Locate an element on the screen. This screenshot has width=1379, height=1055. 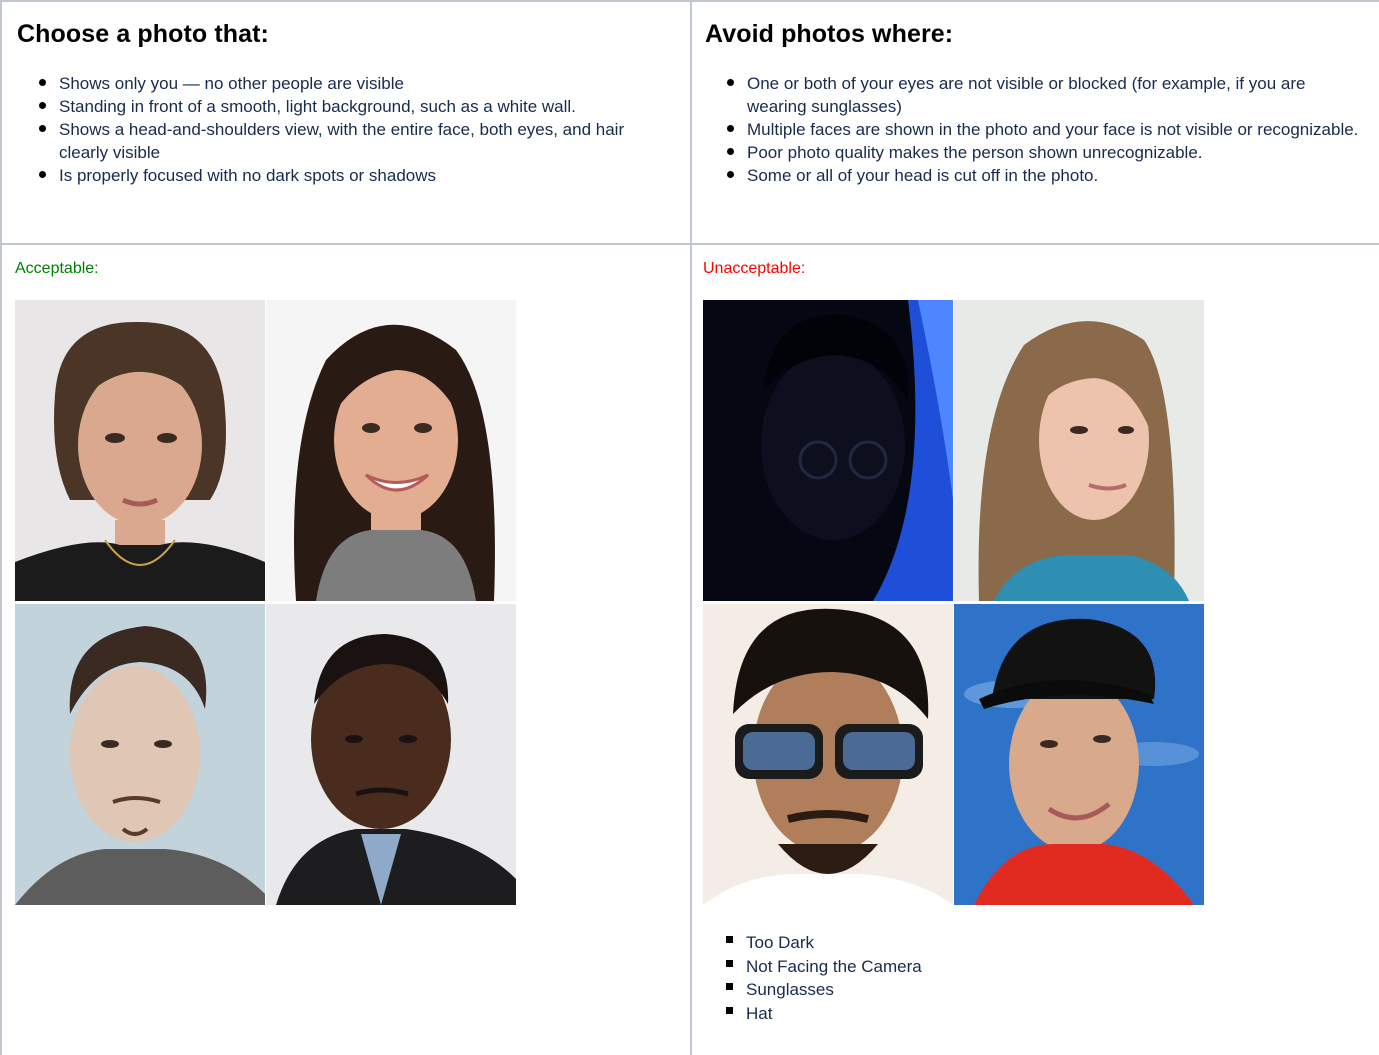
list-item: Hat is located at coordinates (812, 1014).